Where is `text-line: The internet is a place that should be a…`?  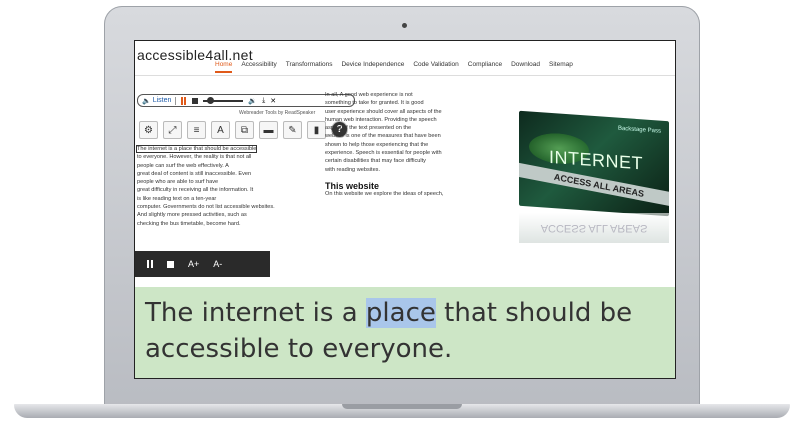
text-line: The internet is a place that should be a… is located at coordinates (196, 149).